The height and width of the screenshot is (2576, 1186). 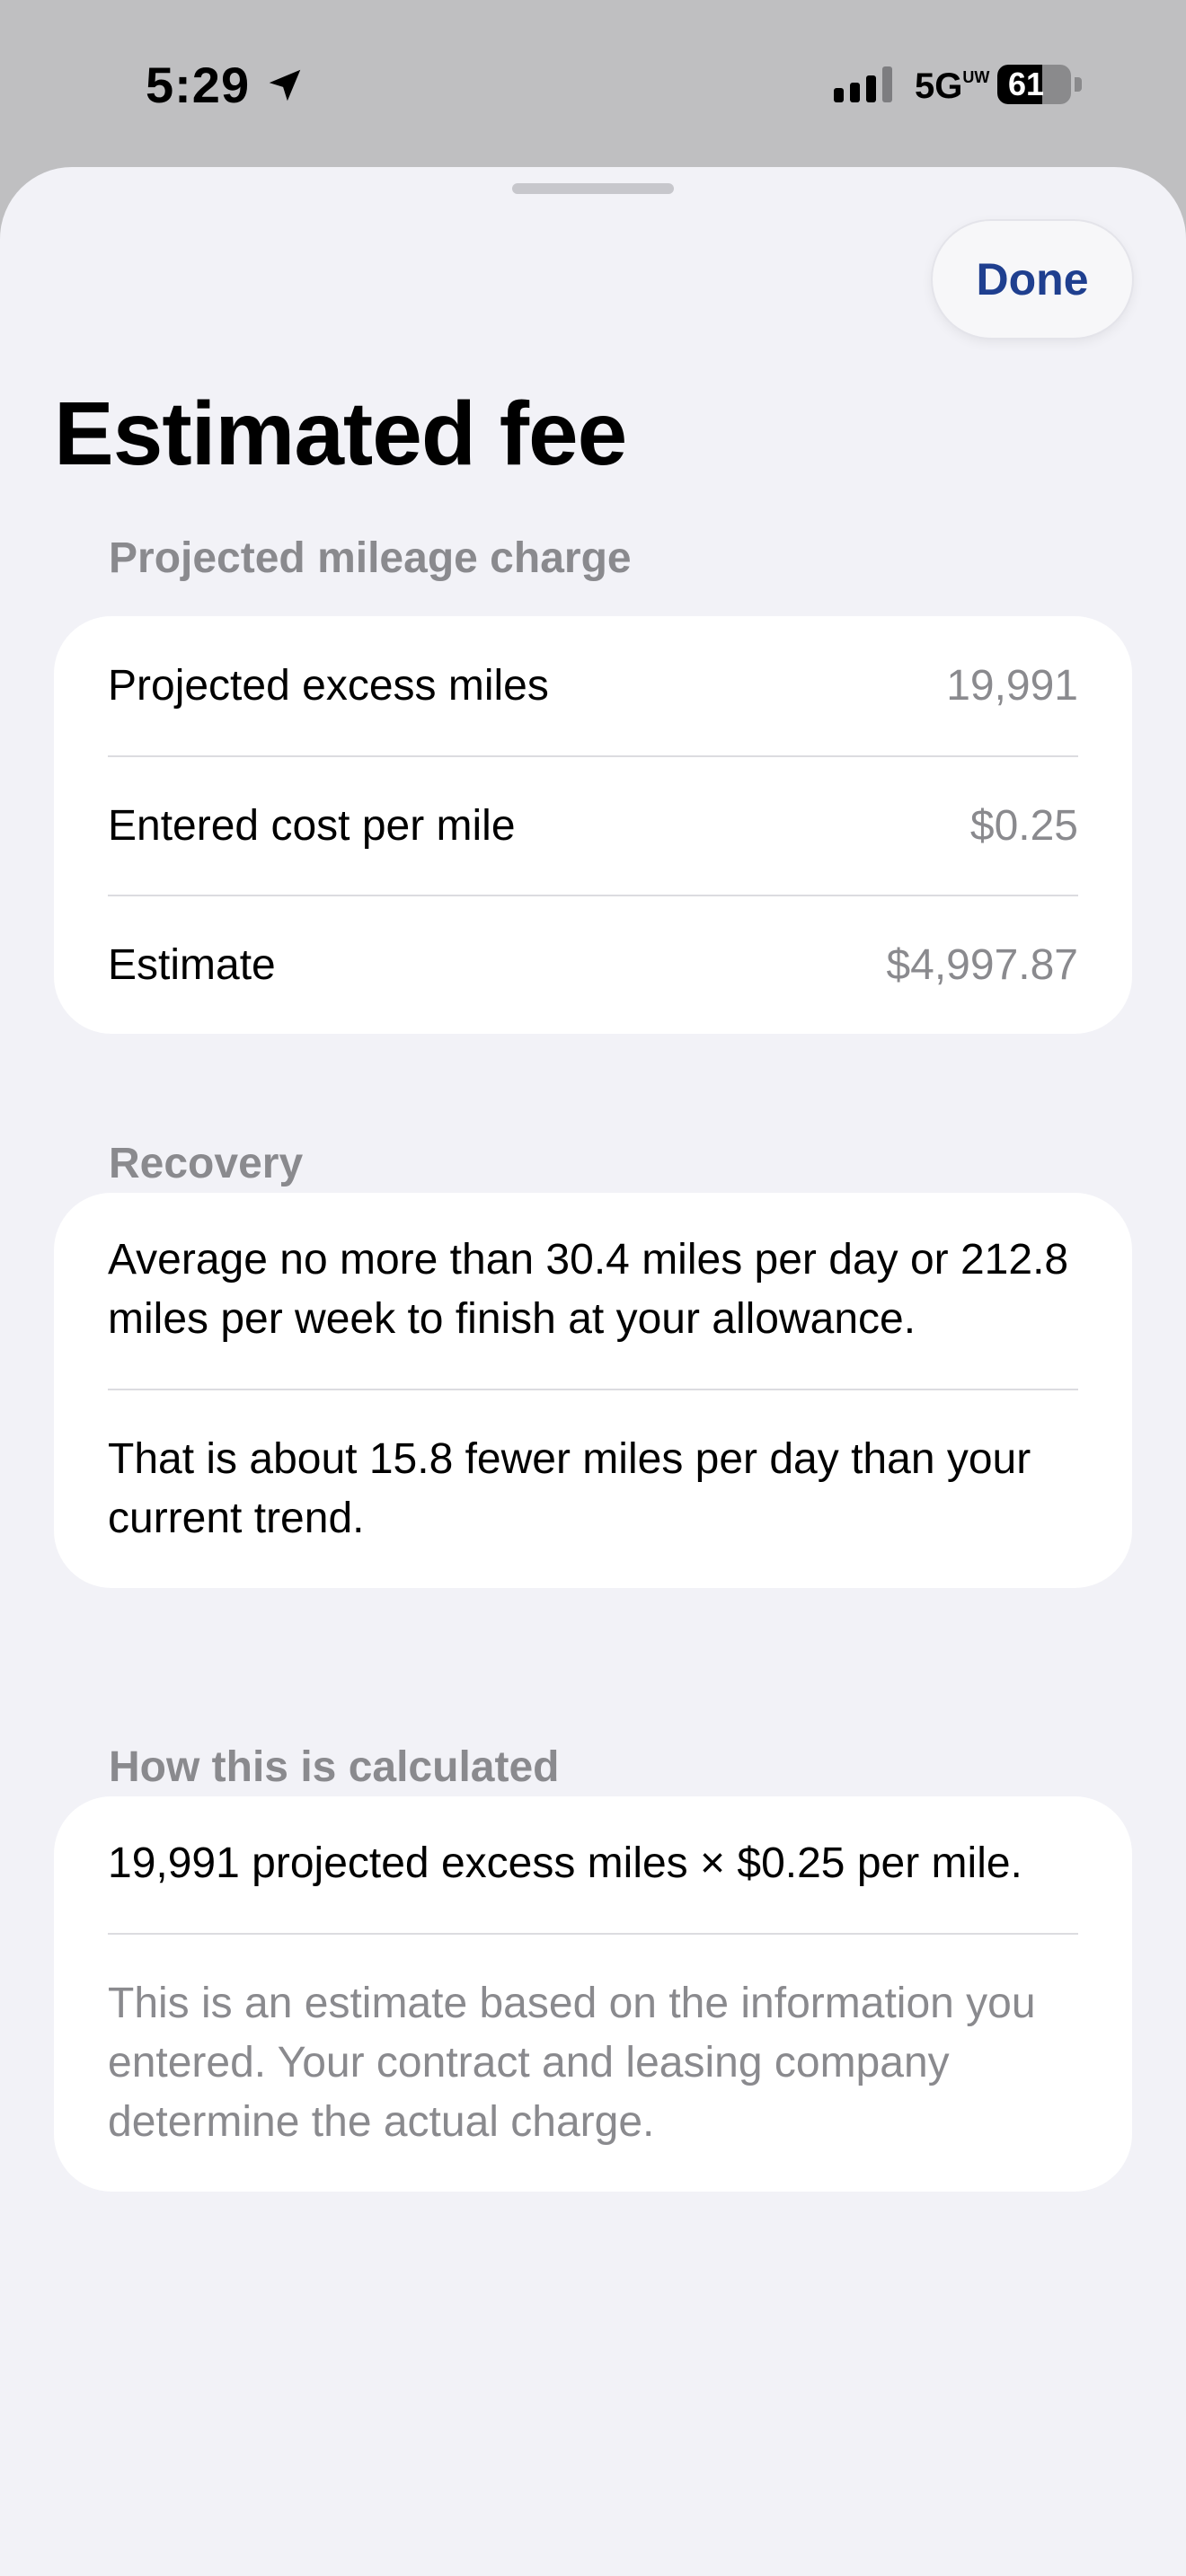 I want to click on done-button: Done, so click(x=1032, y=279).